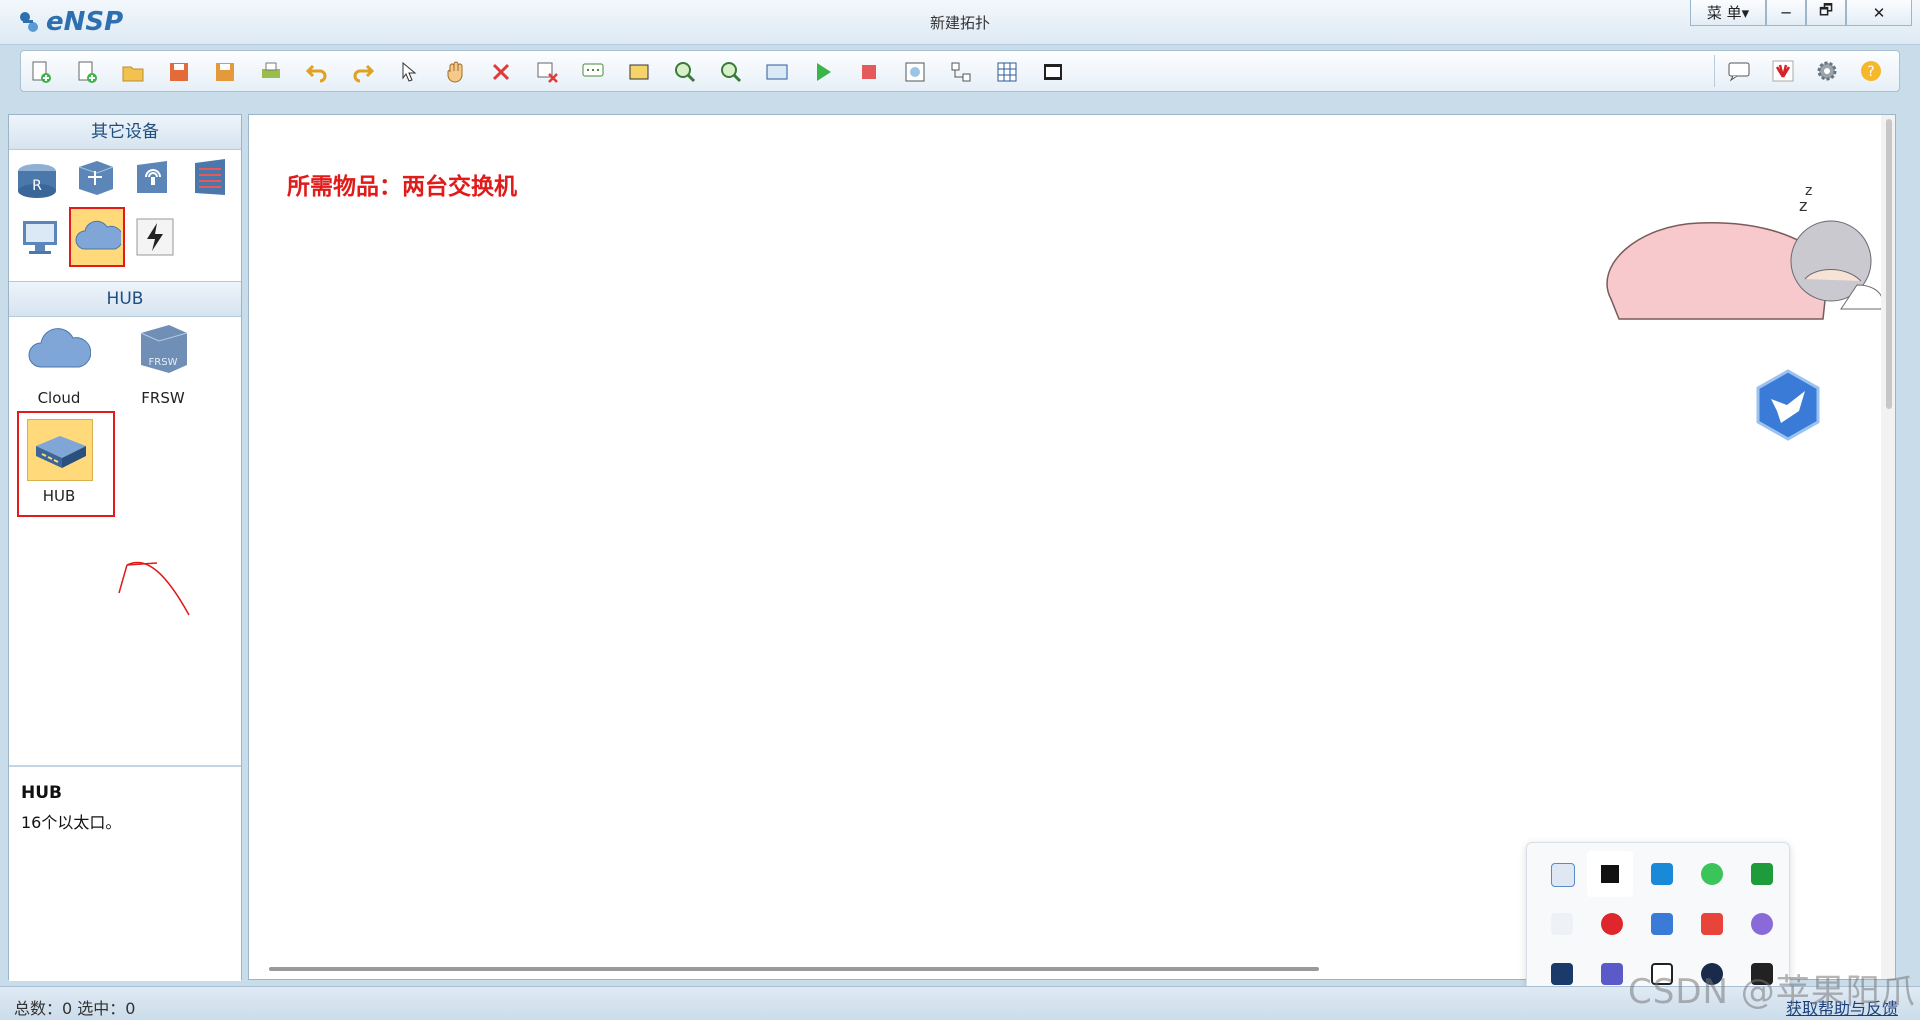  What do you see at coordinates (1612, 924) in the screenshot?
I see `netease-music-icon` at bounding box center [1612, 924].